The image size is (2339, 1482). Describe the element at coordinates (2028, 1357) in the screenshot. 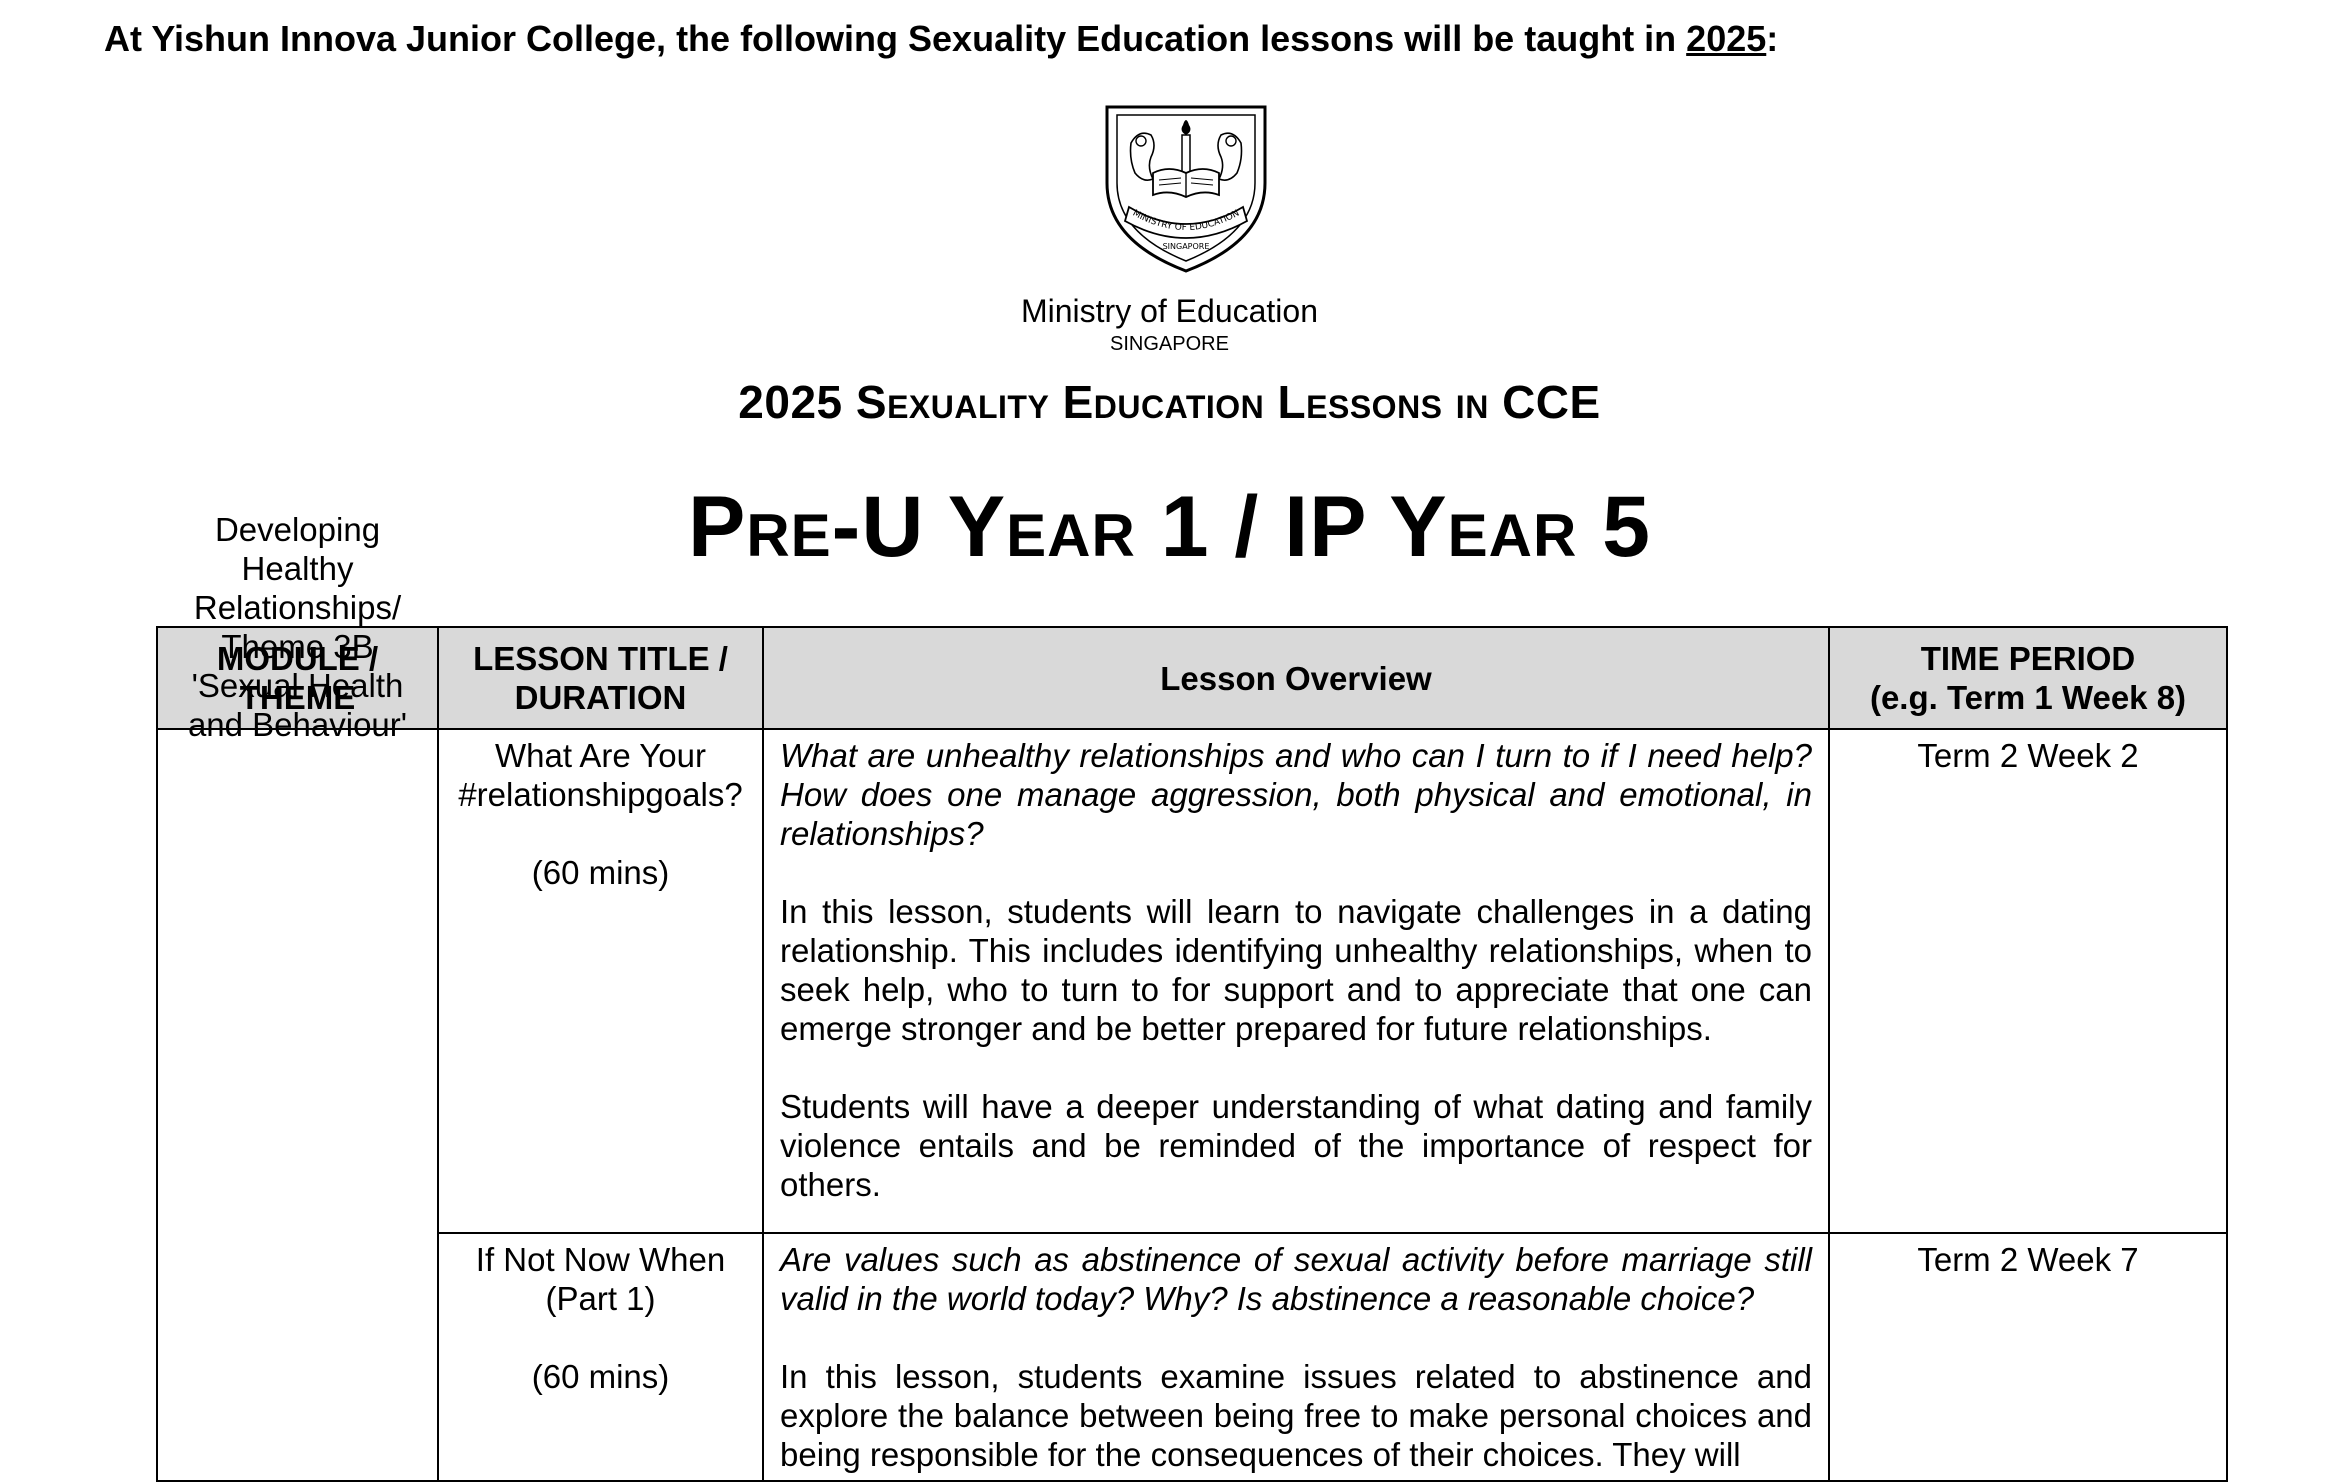

I see `time-period-cell: Term 2 Week 7` at that location.